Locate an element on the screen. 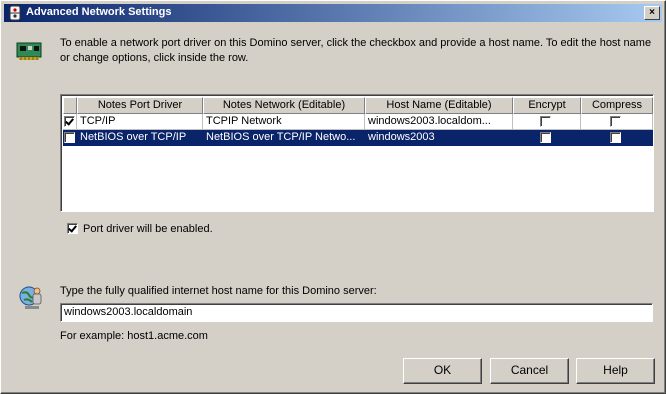  port-driver-cell: TCP/IP is located at coordinates (140, 122).